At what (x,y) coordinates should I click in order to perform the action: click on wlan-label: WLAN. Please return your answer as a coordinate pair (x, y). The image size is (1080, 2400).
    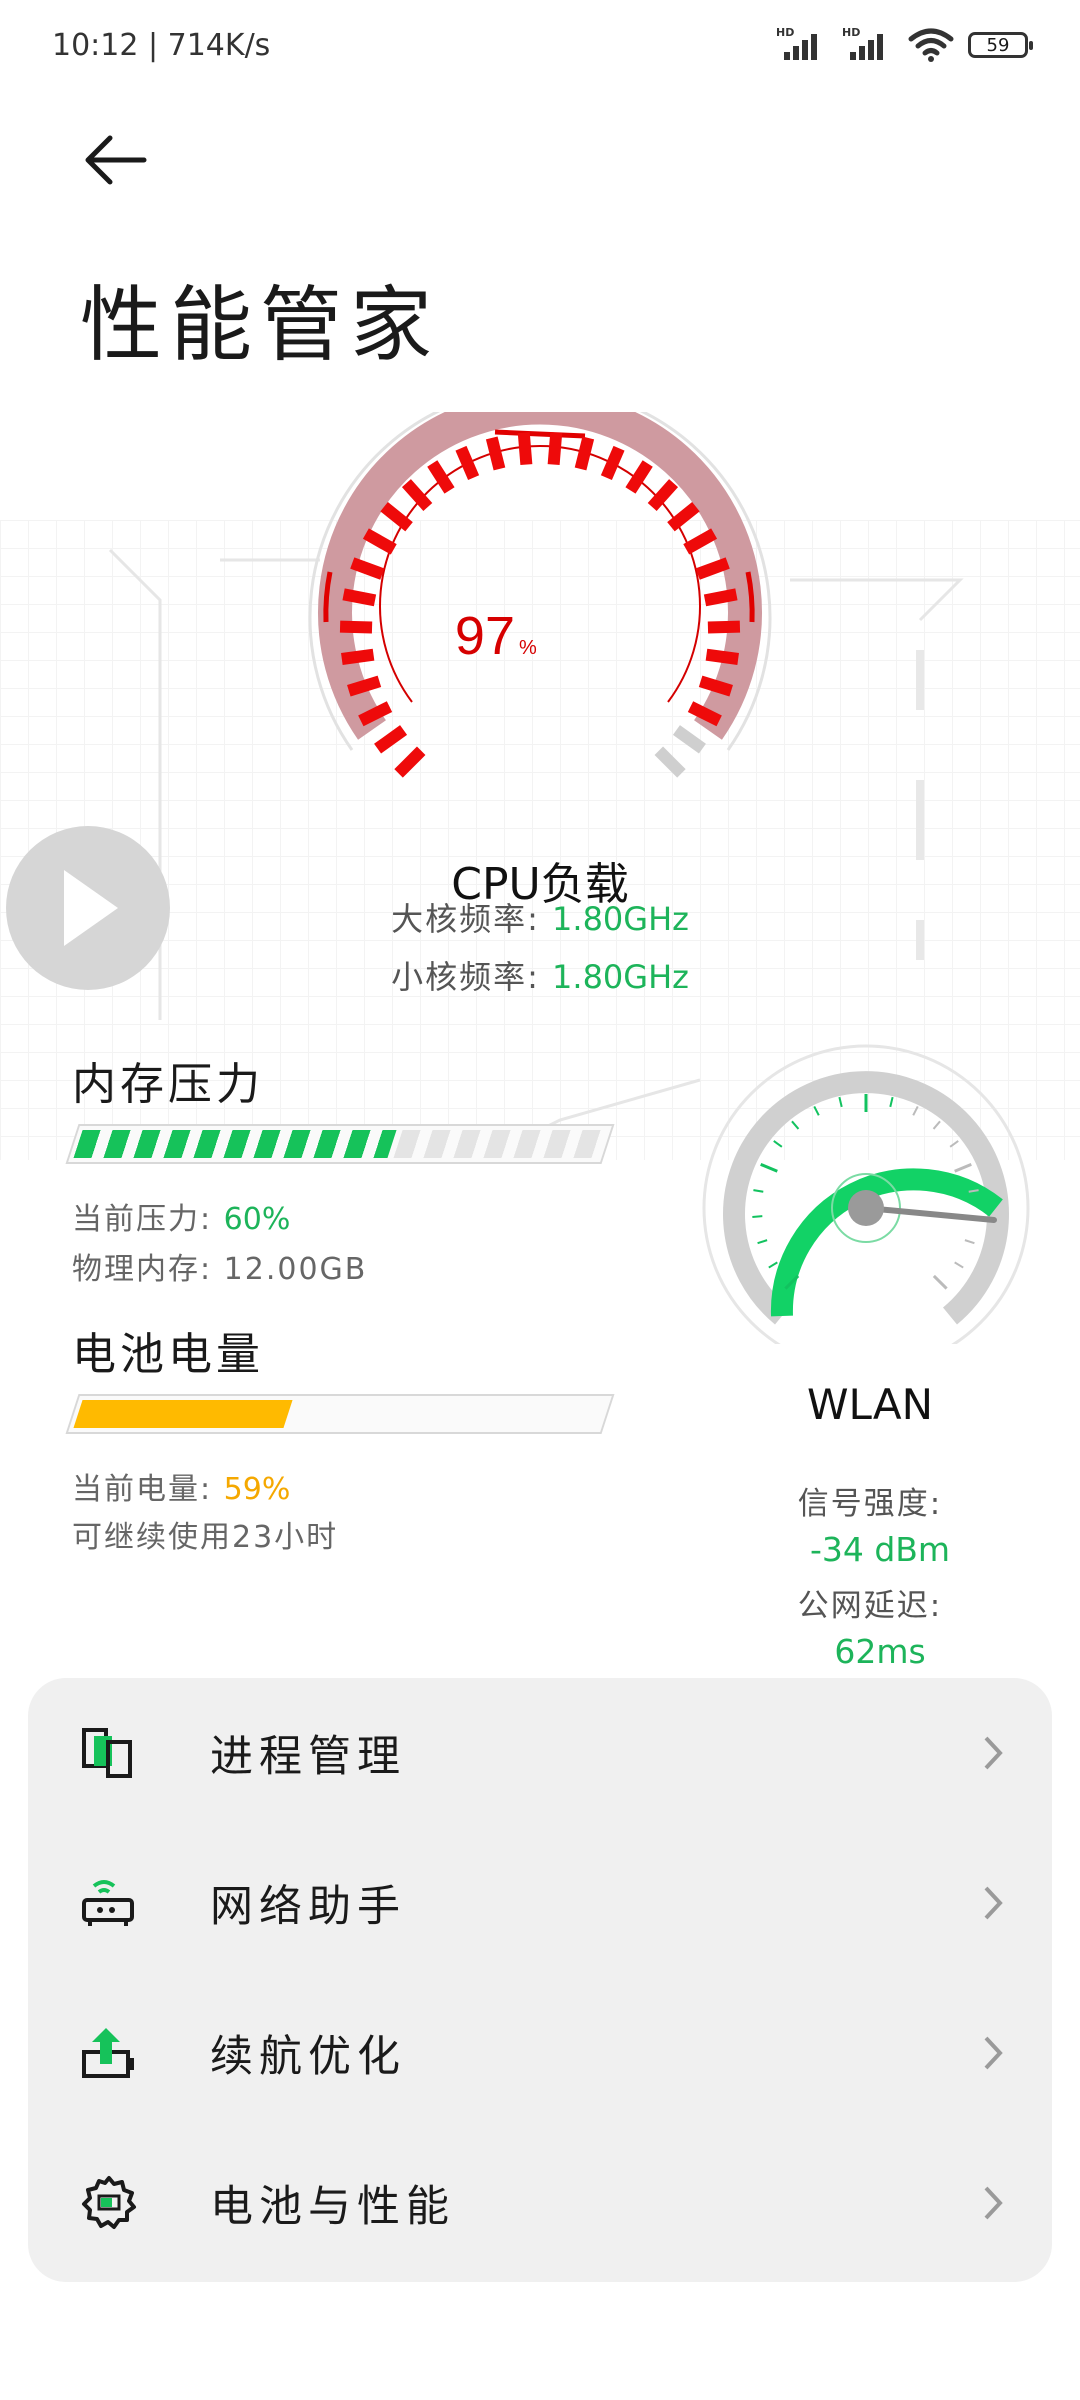
    Looking at the image, I should click on (870, 1404).